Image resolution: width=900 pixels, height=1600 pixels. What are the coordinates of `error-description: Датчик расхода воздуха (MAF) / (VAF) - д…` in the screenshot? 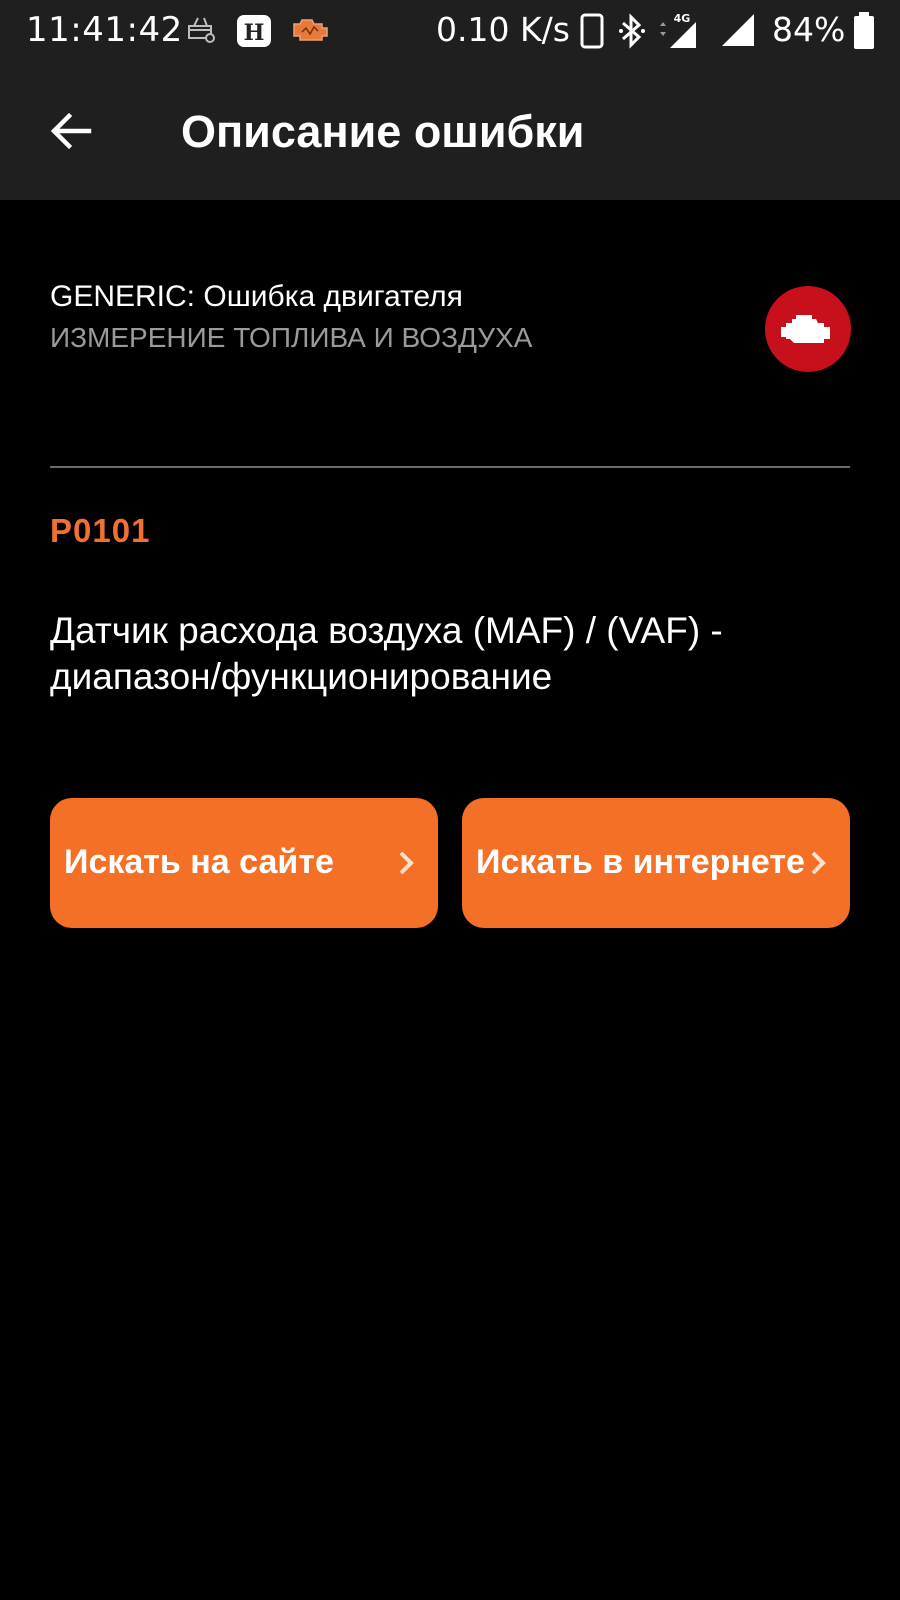 It's located at (386, 653).